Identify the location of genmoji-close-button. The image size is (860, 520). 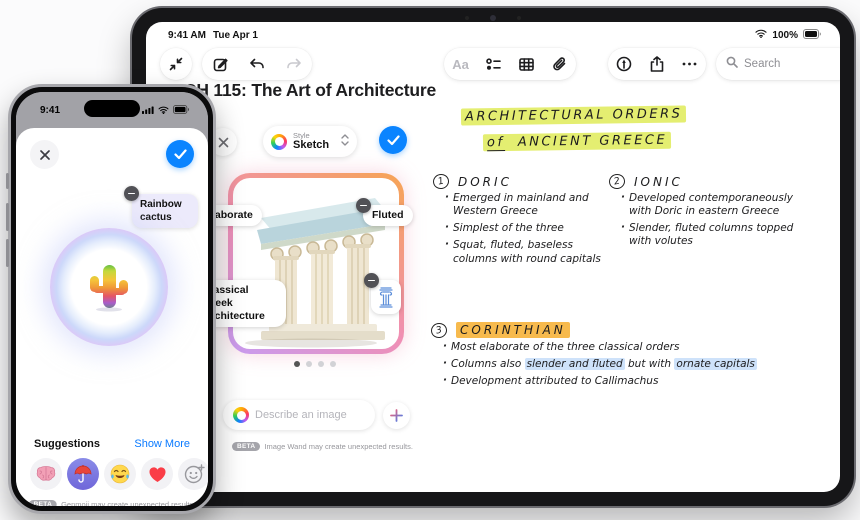
(44, 154).